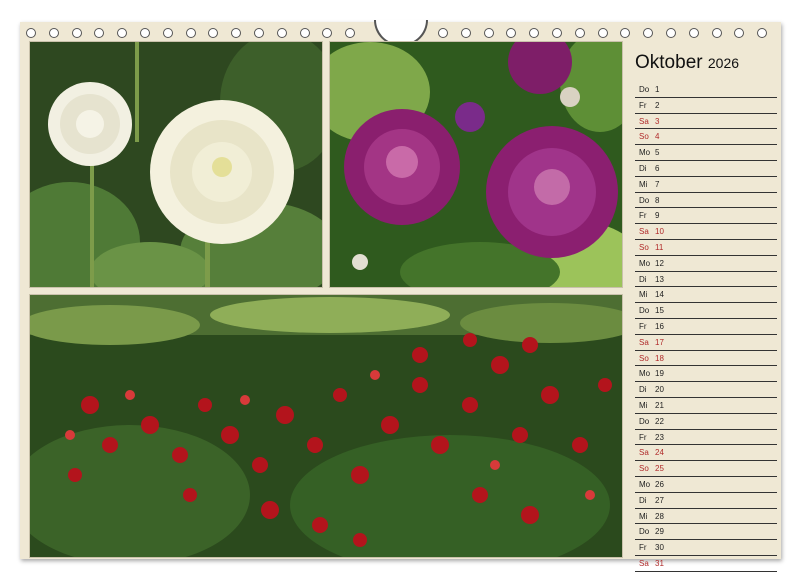  Describe the element at coordinates (657, 153) in the screenshot. I see `day-number: 5` at that location.